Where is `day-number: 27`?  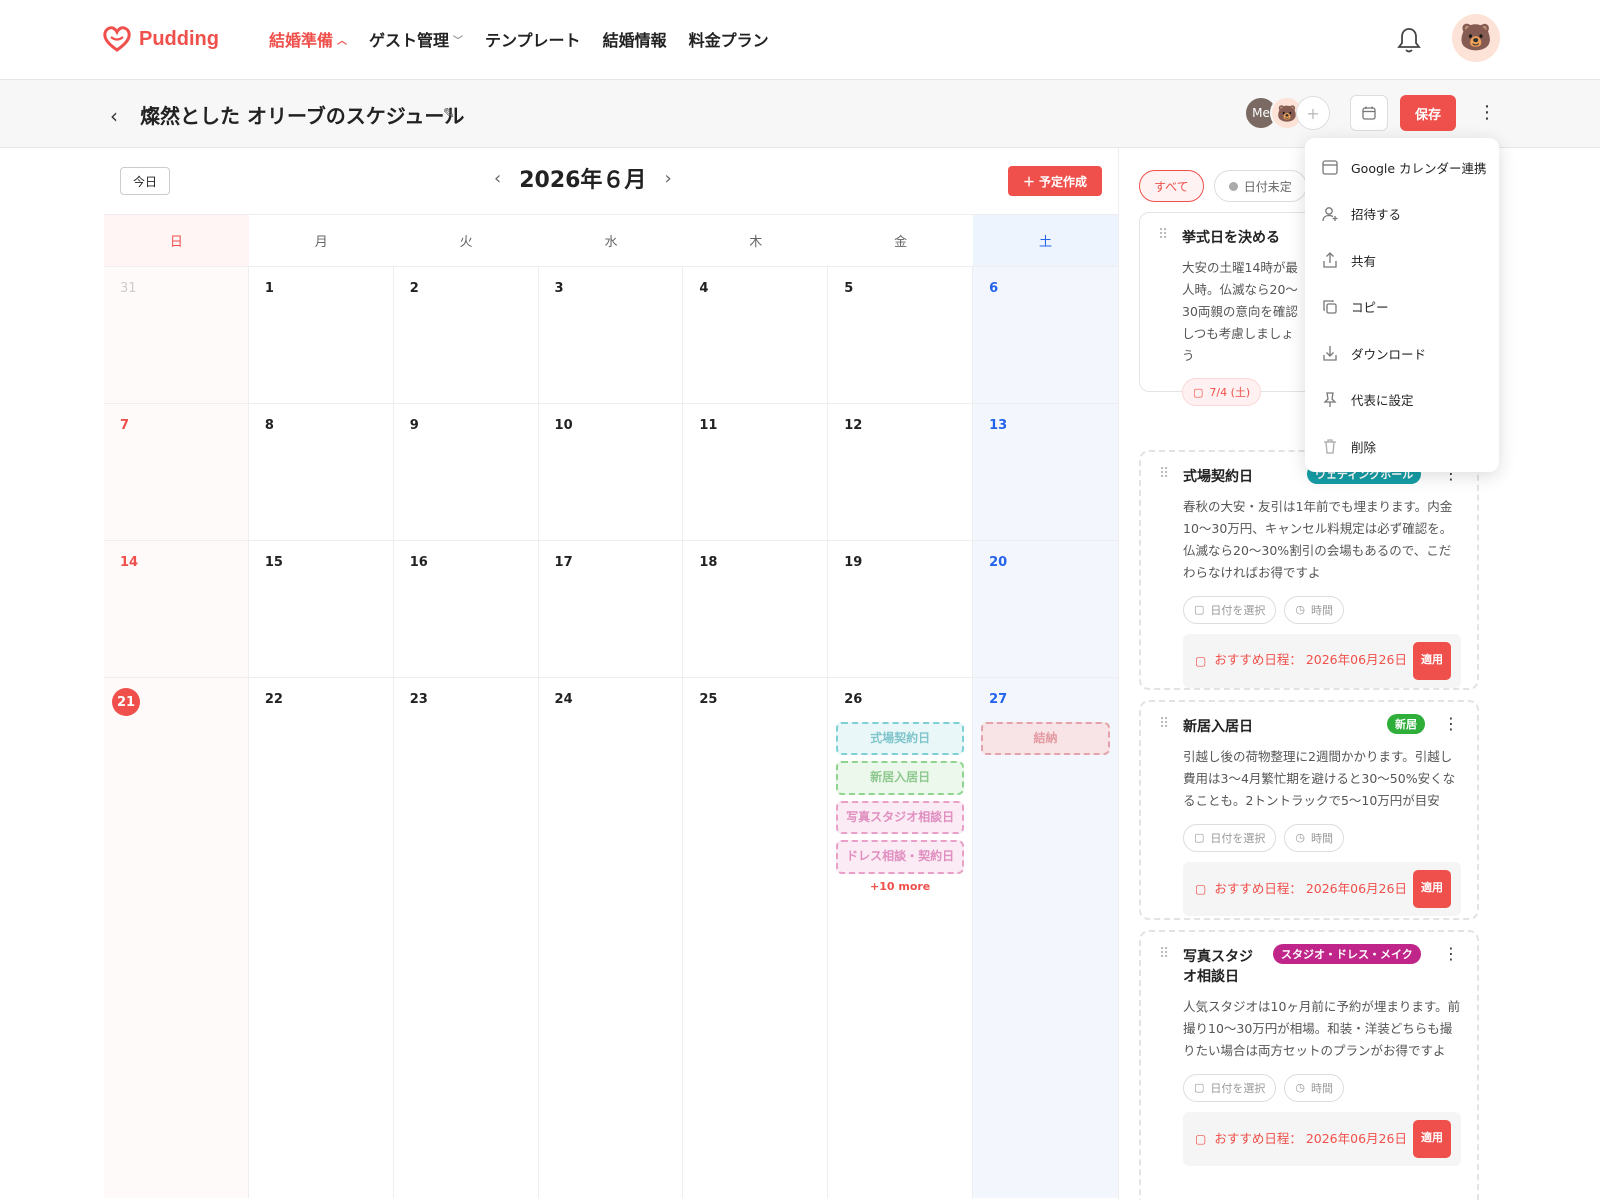 day-number: 27 is located at coordinates (998, 699).